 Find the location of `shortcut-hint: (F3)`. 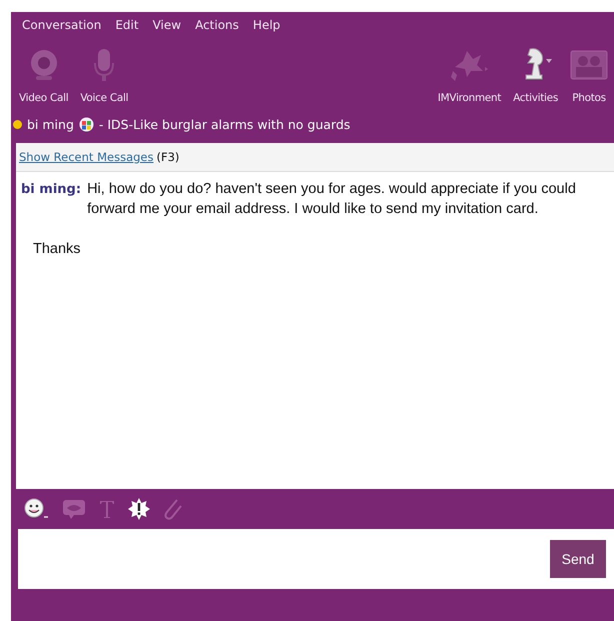

shortcut-hint: (F3) is located at coordinates (168, 157).